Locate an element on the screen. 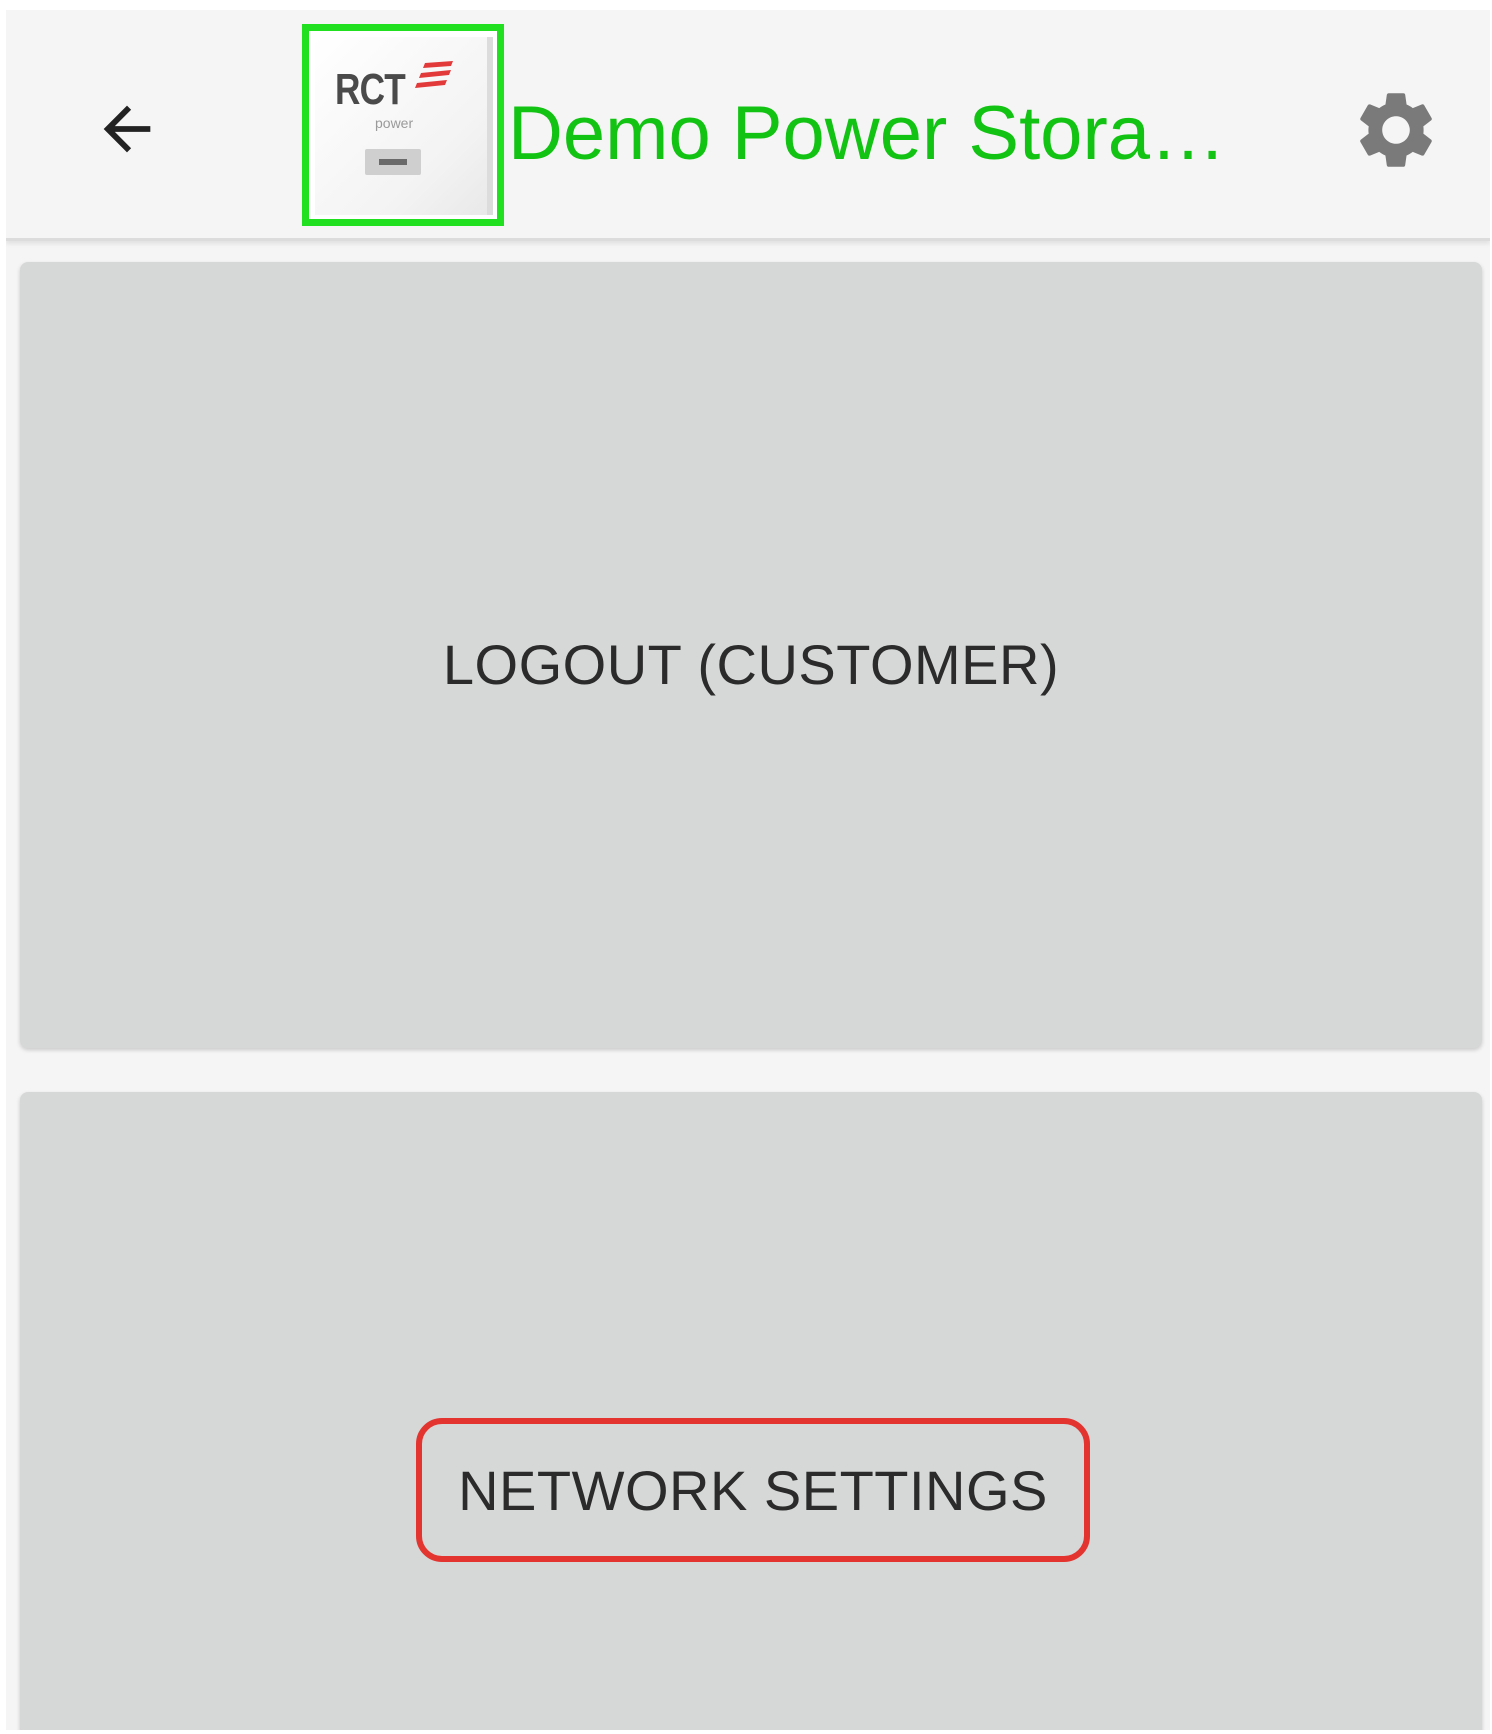  logo-stripes-icon is located at coordinates (434, 74).